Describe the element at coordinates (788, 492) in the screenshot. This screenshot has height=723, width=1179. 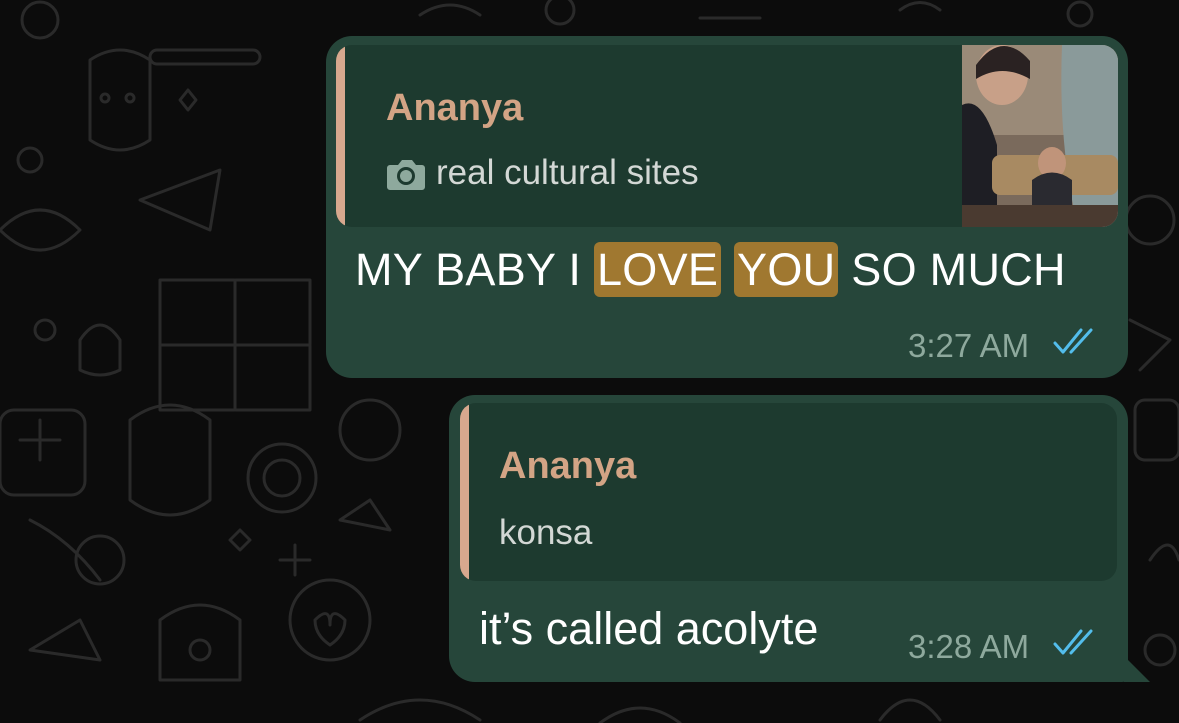
I see `quoted-message: Ananya konsa` at that location.